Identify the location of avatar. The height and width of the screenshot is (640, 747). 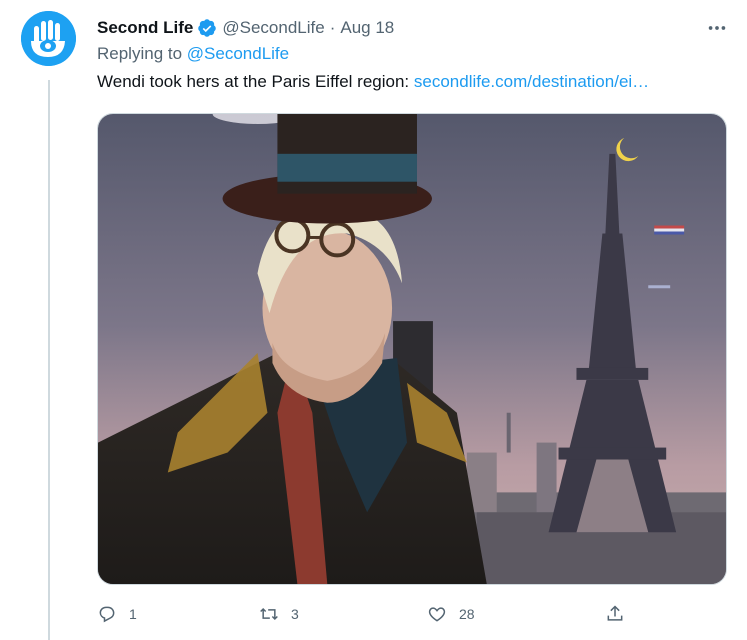
(48, 38).